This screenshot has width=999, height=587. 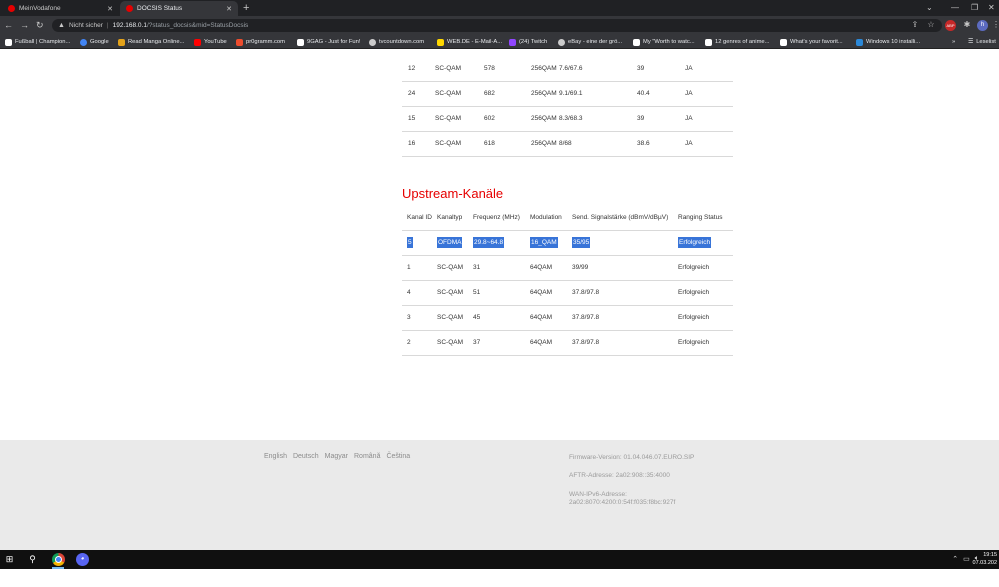 What do you see at coordinates (246, 8) in the screenshot?
I see `new-tab-button: +` at bounding box center [246, 8].